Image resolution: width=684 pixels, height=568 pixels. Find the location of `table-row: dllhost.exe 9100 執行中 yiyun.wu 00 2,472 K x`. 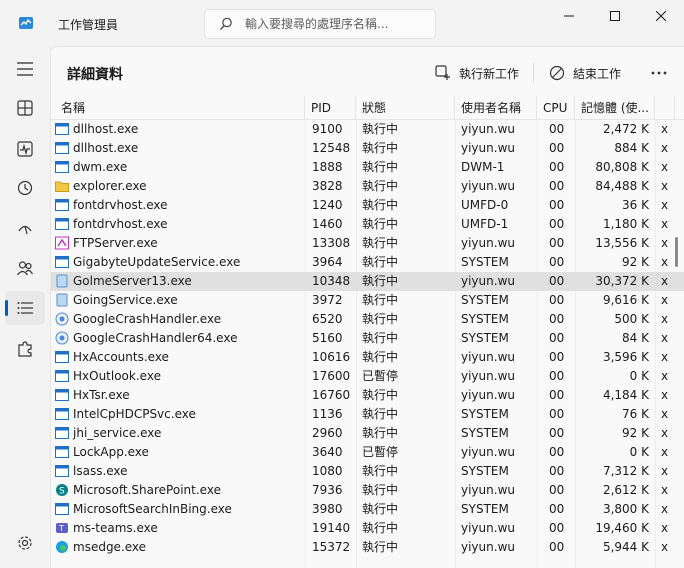

table-row: dllhost.exe 9100 執行中 yiyun.wu 00 2,472 K x is located at coordinates (367, 129).